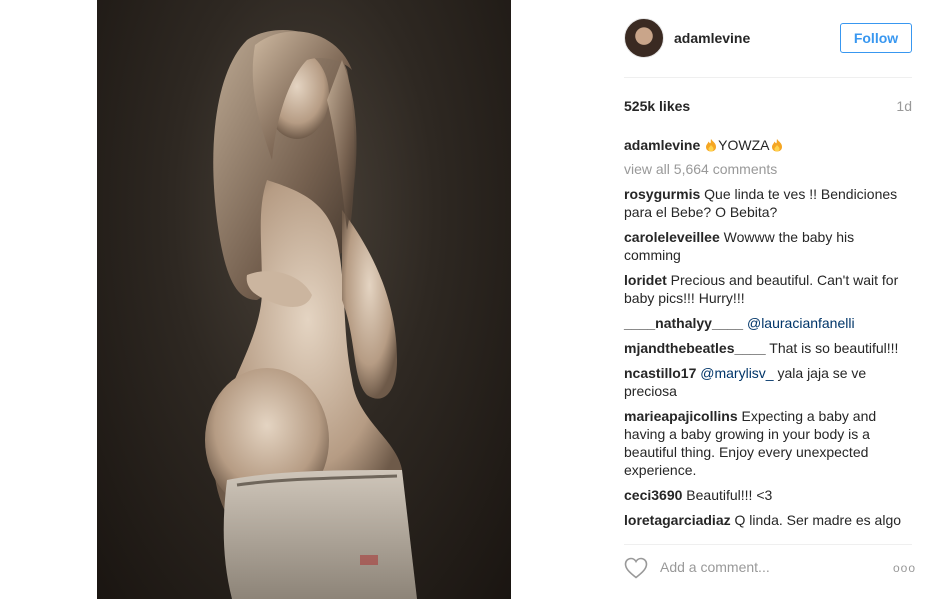 This screenshot has height=599, width=937. I want to click on comment-text: That is so beautiful!!!, so click(834, 348).